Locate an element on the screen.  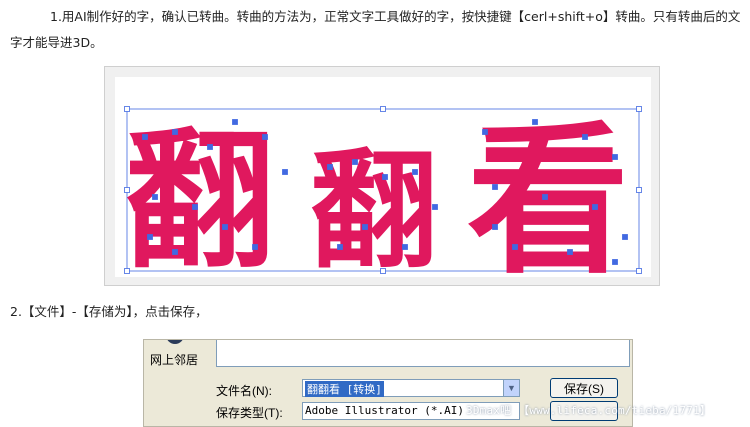
step2-text: 2.【文件】-【存储为】，点击保存， is located at coordinates (109, 311).